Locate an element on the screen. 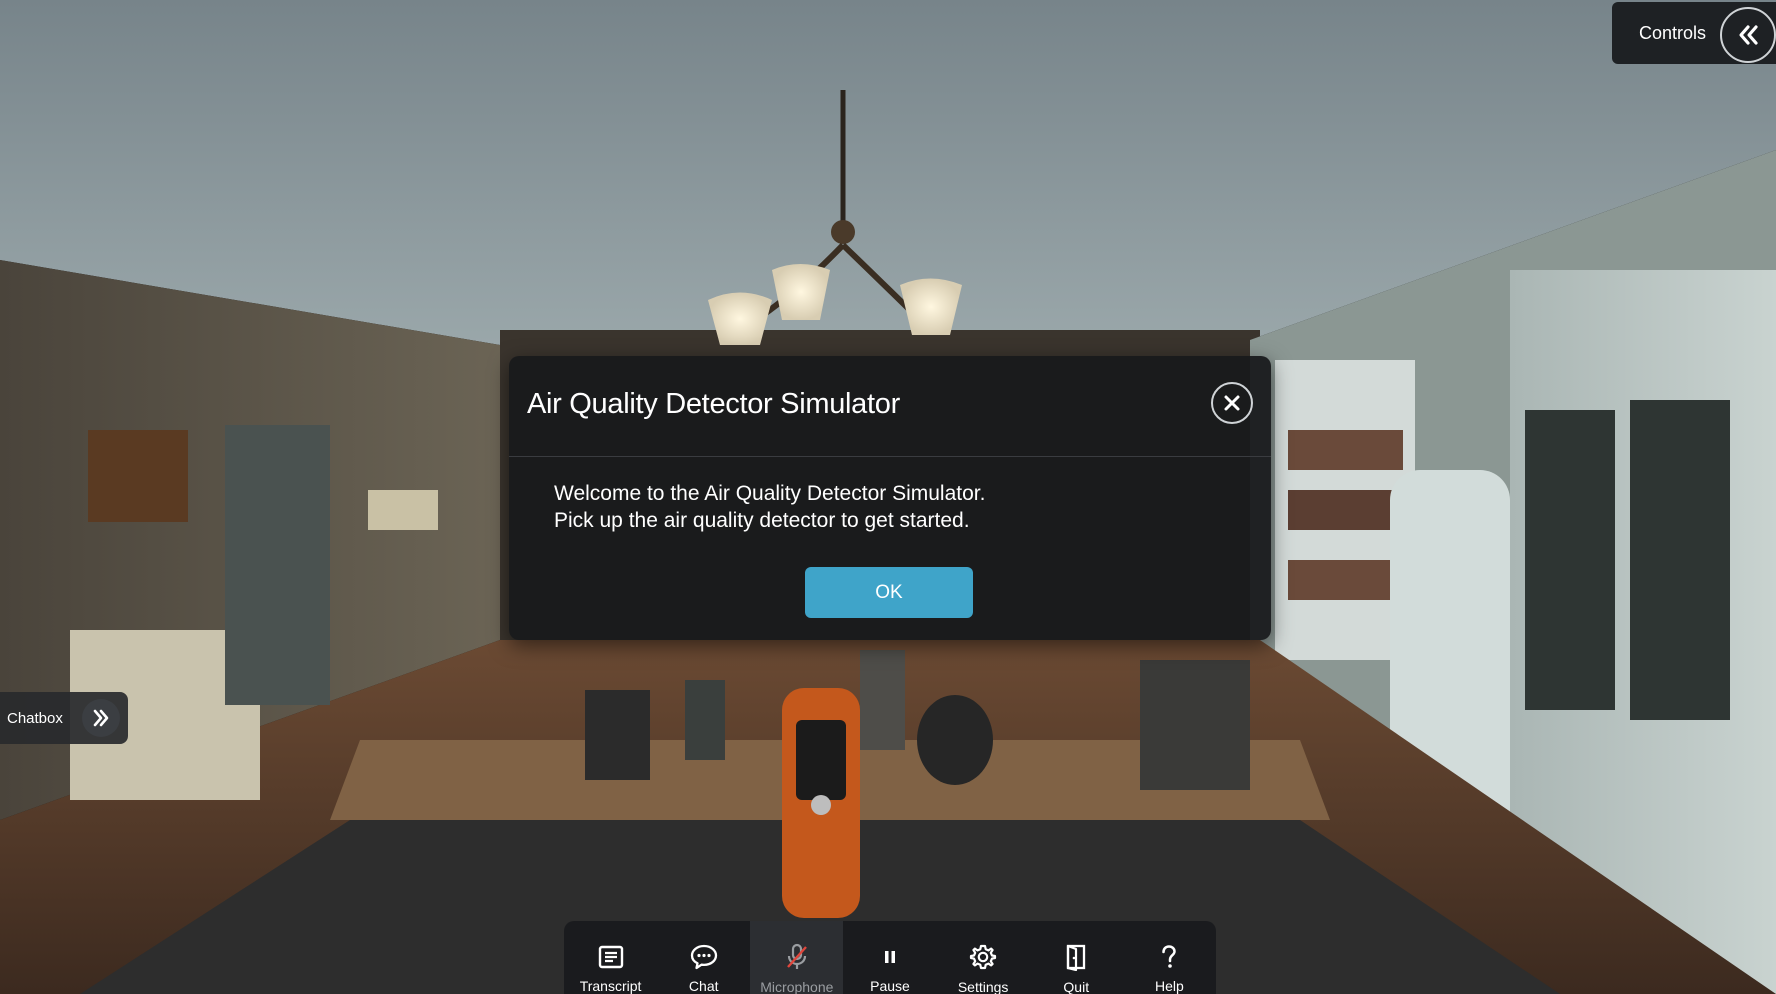 The height and width of the screenshot is (994, 1776). help-icon is located at coordinates (1169, 956).